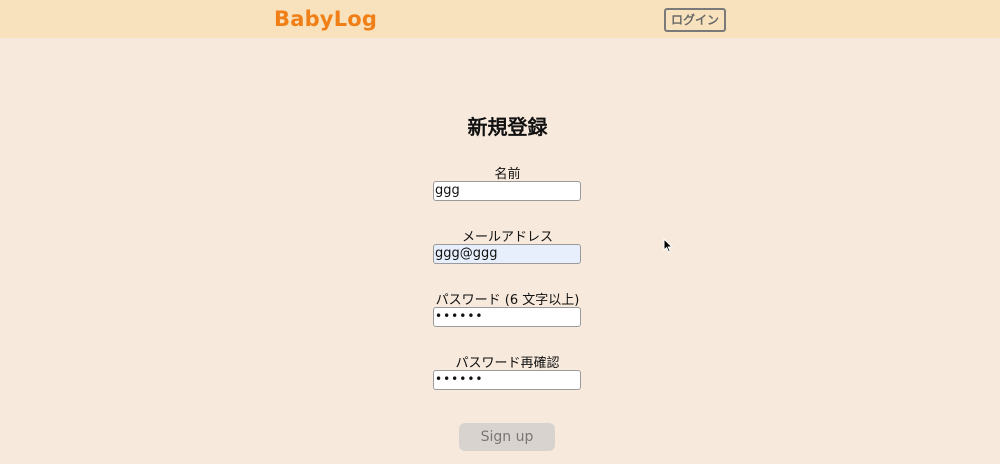  Describe the element at coordinates (507, 191) in the screenshot. I see `name-input: ggg` at that location.